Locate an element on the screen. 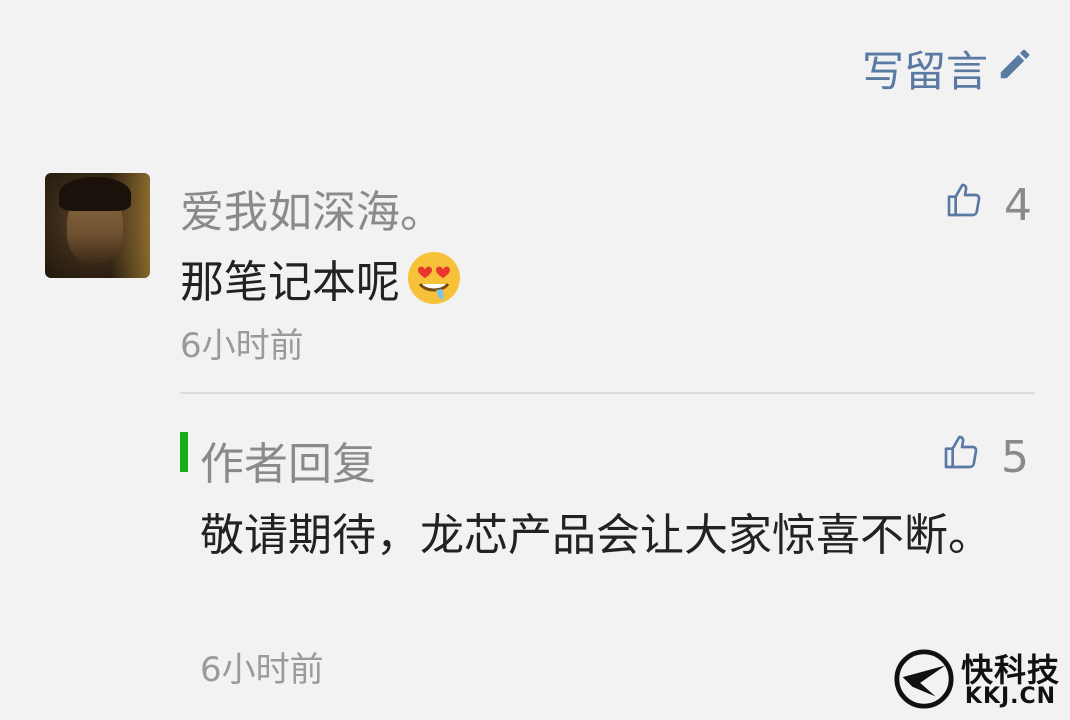  watermark-logo: 快科技 KKJ.CN is located at coordinates (976, 681).